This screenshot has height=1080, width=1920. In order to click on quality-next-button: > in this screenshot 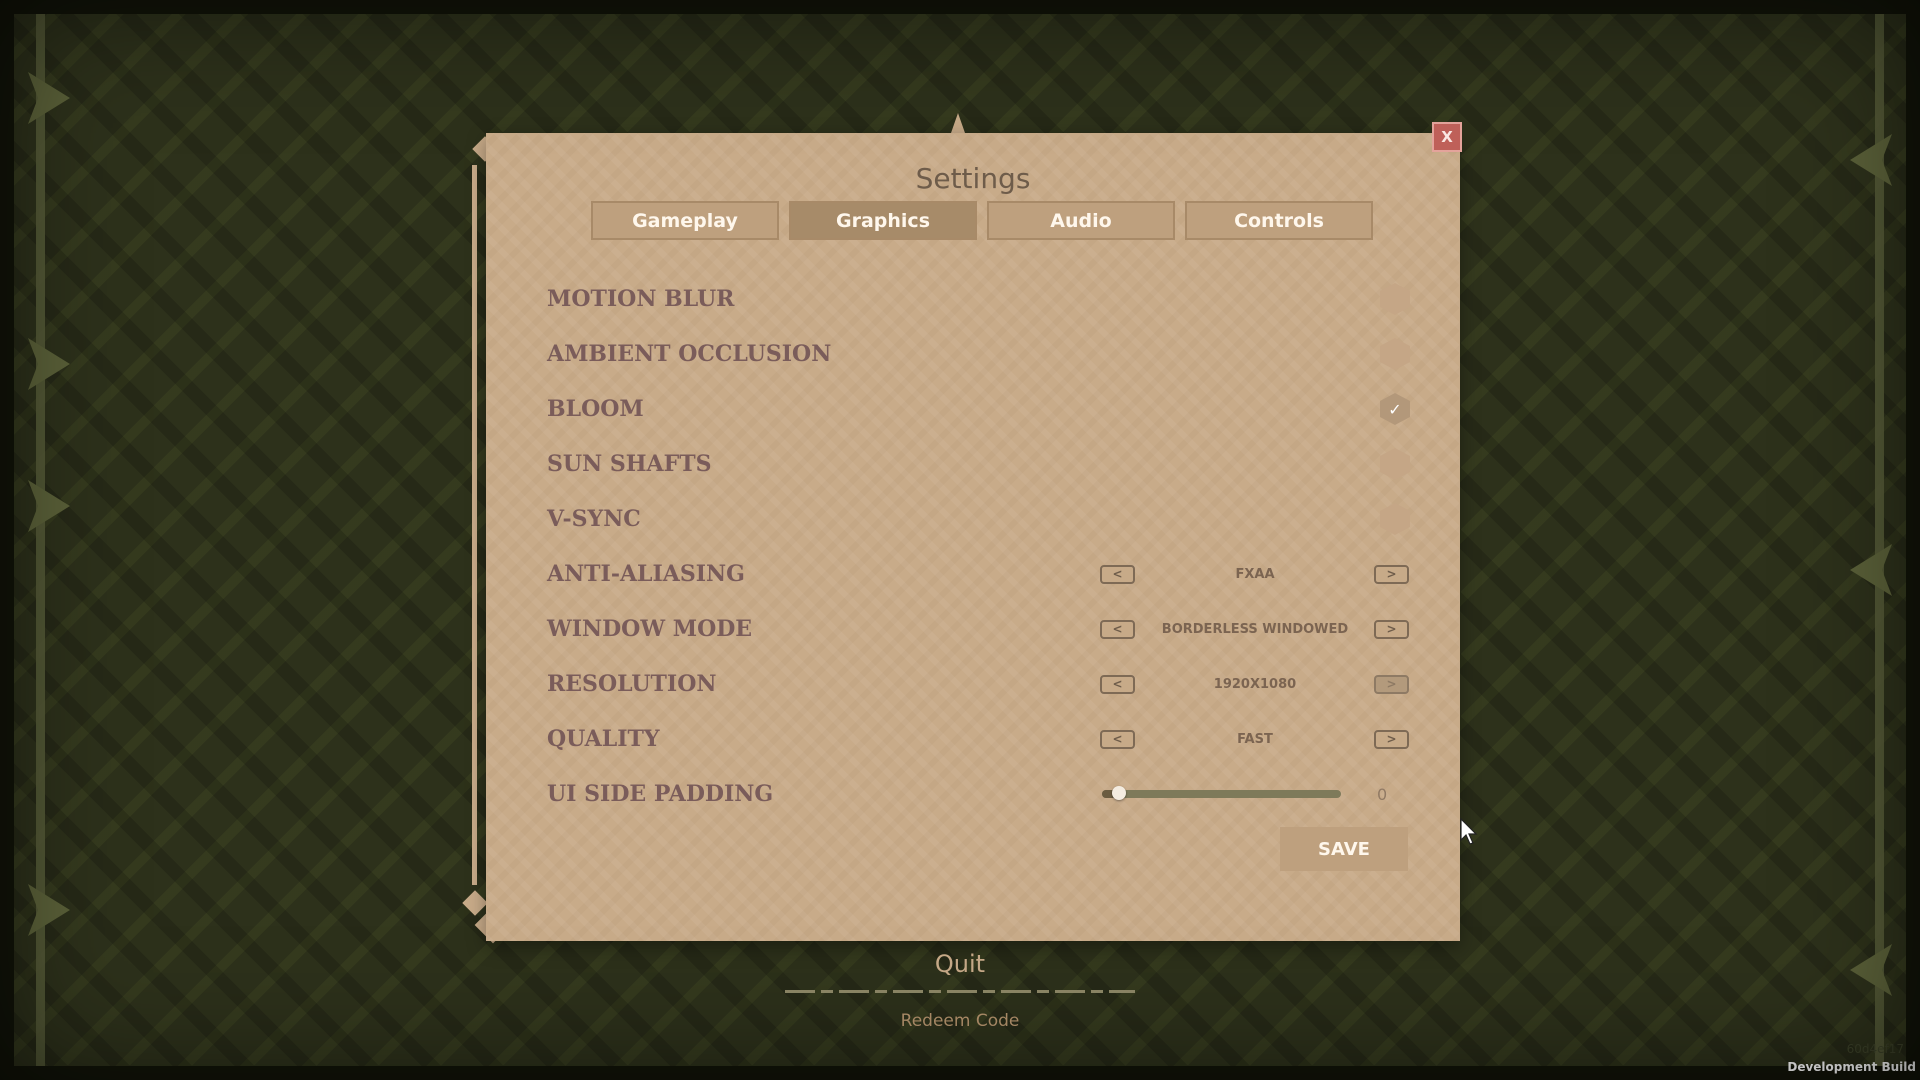, I will do `click(1391, 739)`.